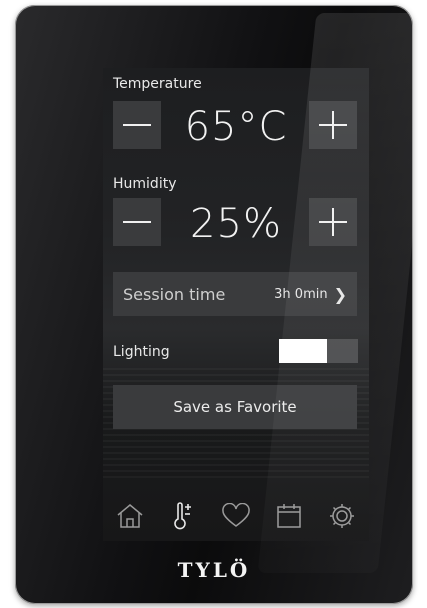 This screenshot has width=427, height=608. What do you see at coordinates (236, 127) in the screenshot?
I see `temperature-value: 65°C` at bounding box center [236, 127].